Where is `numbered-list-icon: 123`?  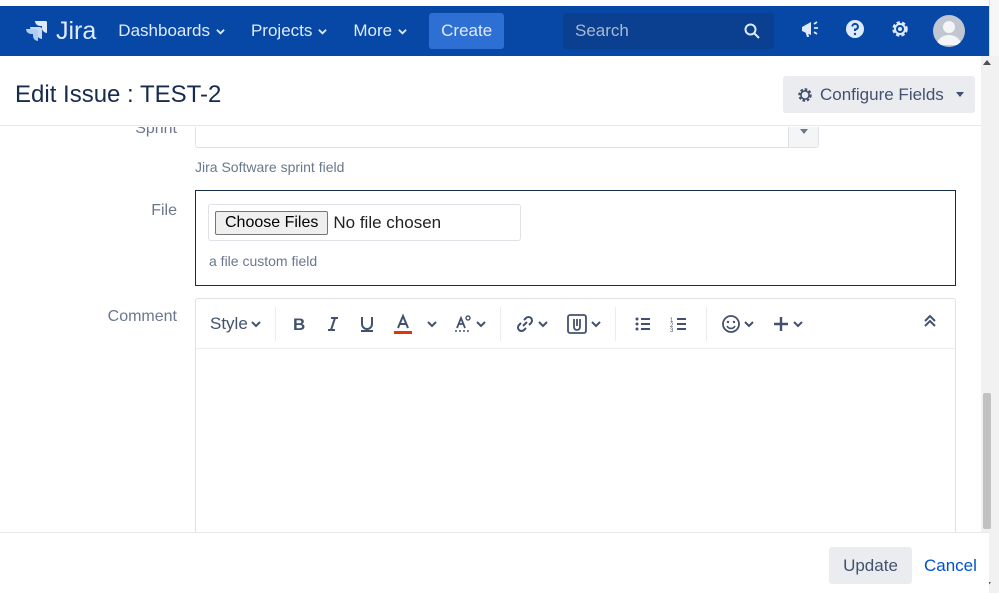 numbered-list-icon: 123 is located at coordinates (678, 325).